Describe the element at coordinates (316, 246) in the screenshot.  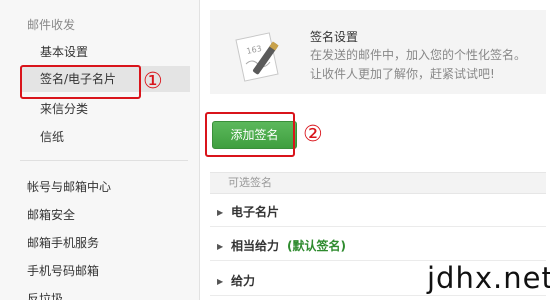
I see `default-signature-tag: (默认签名)` at that location.